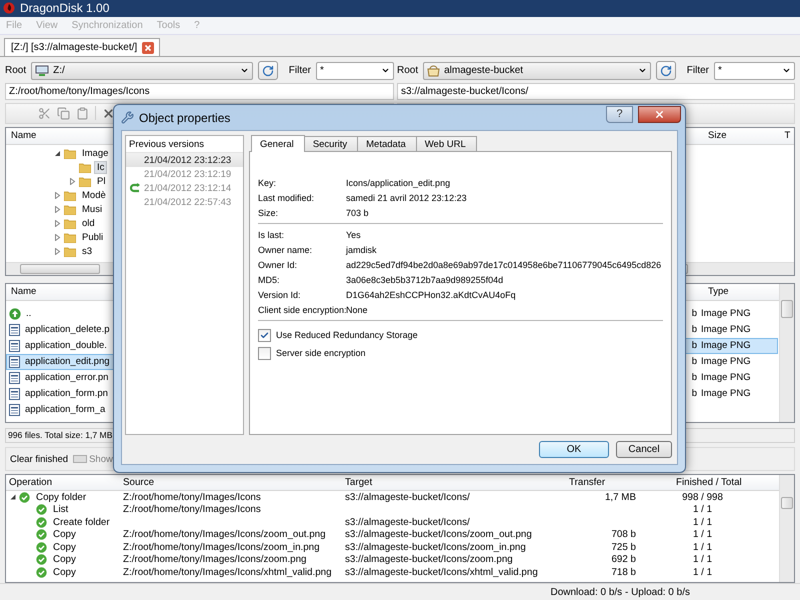 This screenshot has height=600, width=800. I want to click on transfer-cell-text: 718 b, so click(623, 572).